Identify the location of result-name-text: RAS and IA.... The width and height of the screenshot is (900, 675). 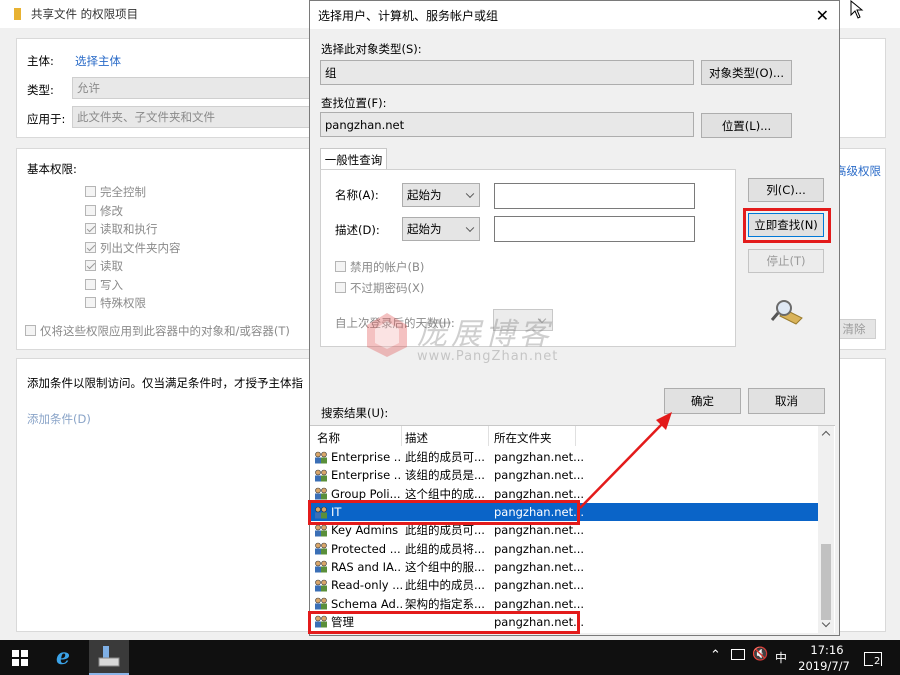
(366, 566).